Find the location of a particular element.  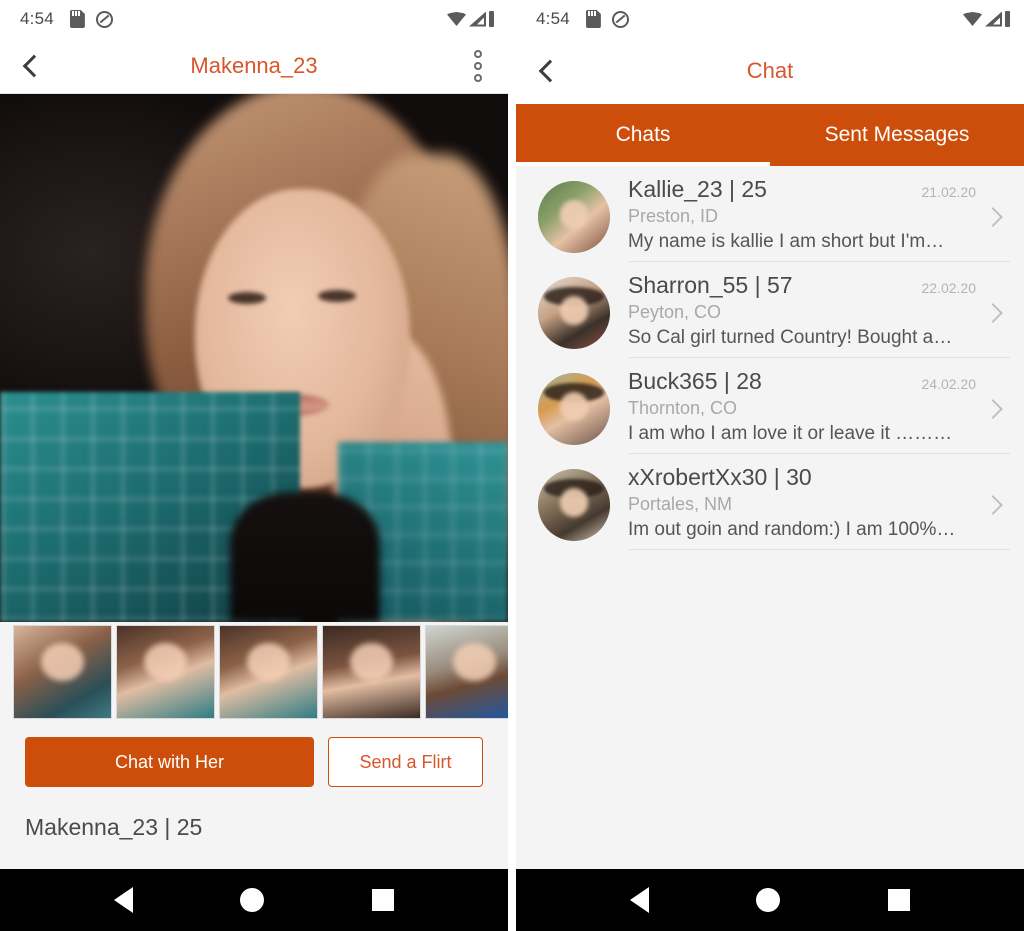

photo-thumbnail-strip is located at coordinates (254, 672).